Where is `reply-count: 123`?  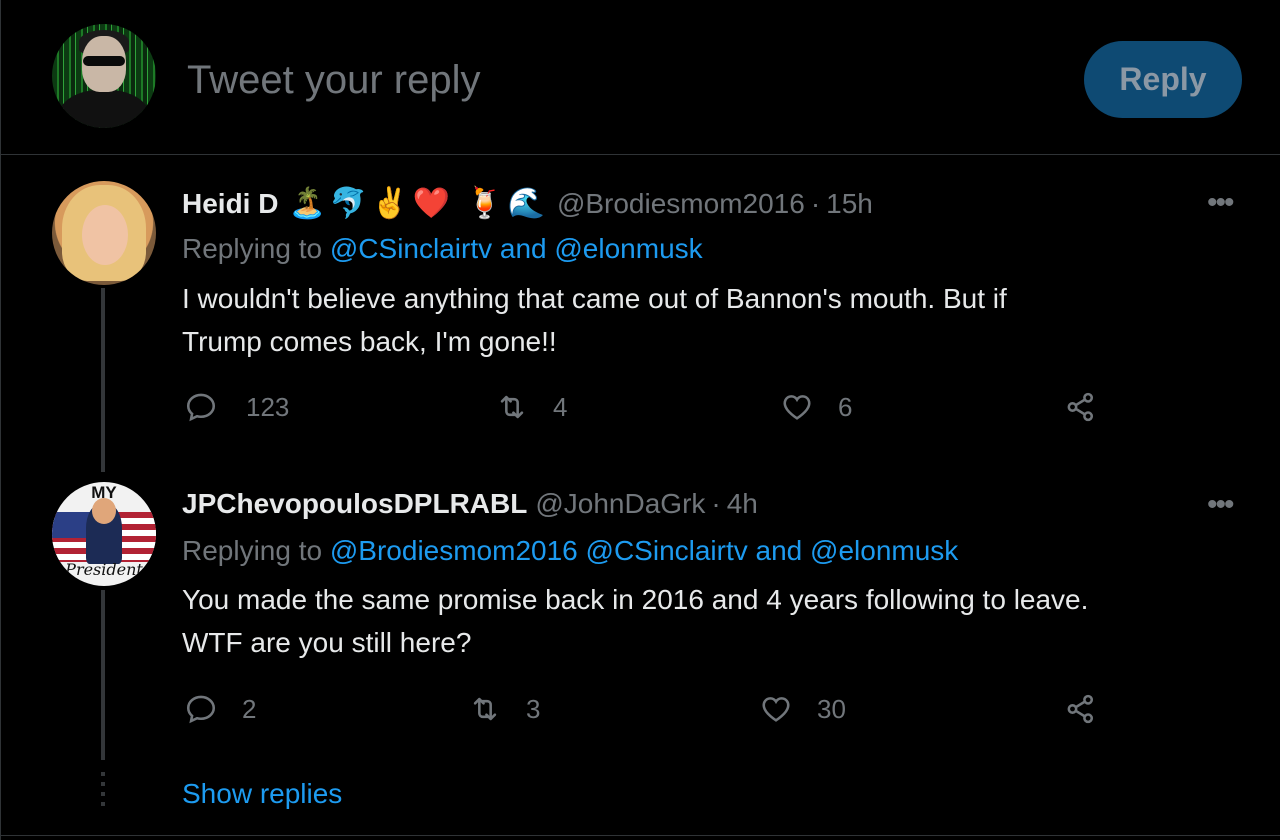
reply-count: 123 is located at coordinates (268, 406).